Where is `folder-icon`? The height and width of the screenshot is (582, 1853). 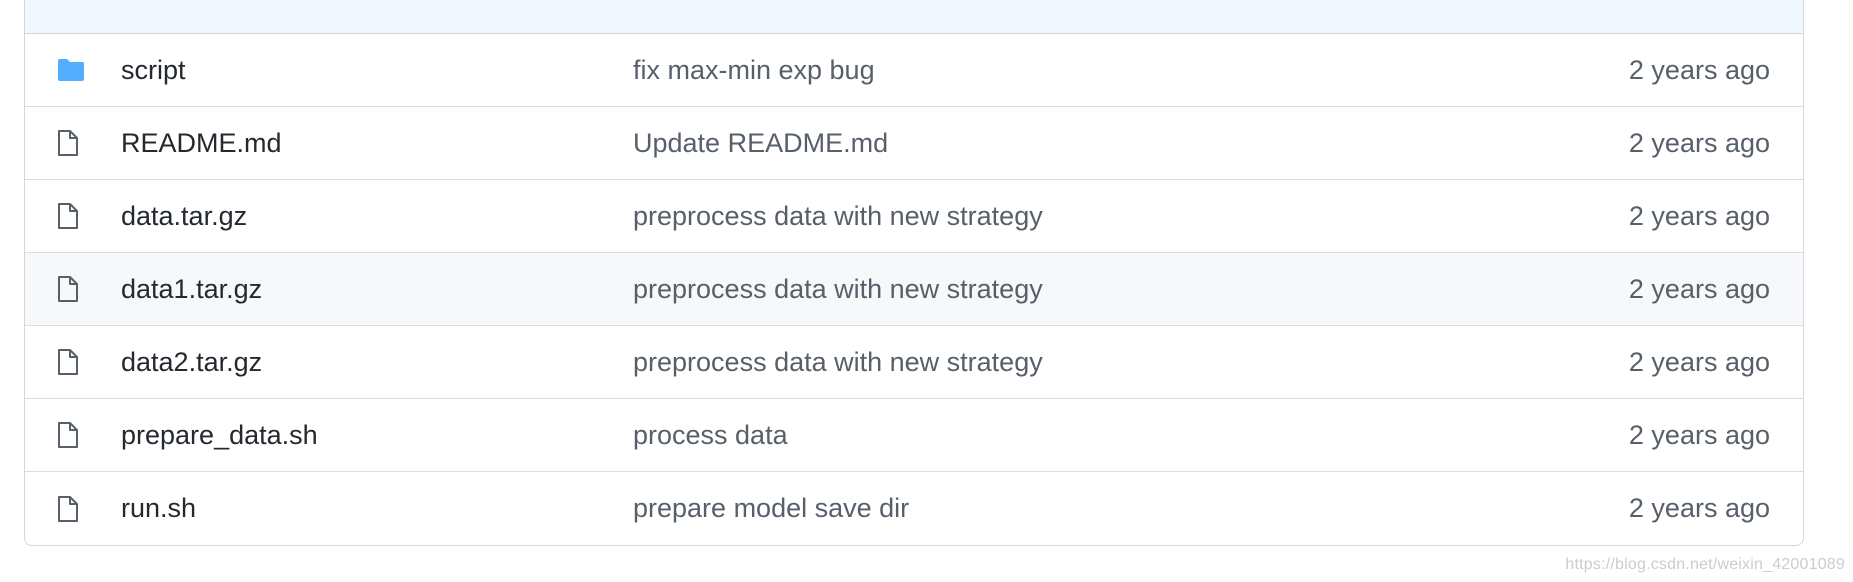 folder-icon is located at coordinates (71, 70).